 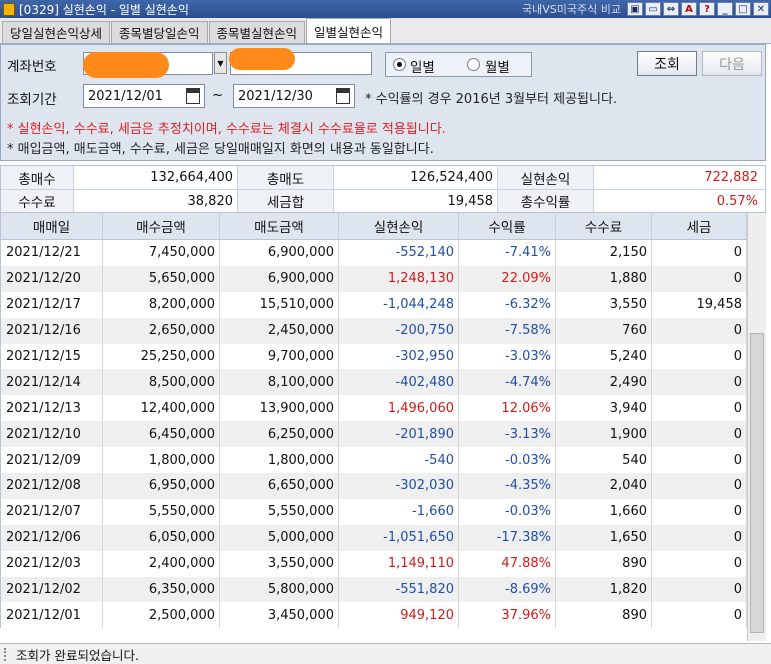 What do you see at coordinates (161, 226) in the screenshot?
I see `column-header-buy-amount: 매수금액` at bounding box center [161, 226].